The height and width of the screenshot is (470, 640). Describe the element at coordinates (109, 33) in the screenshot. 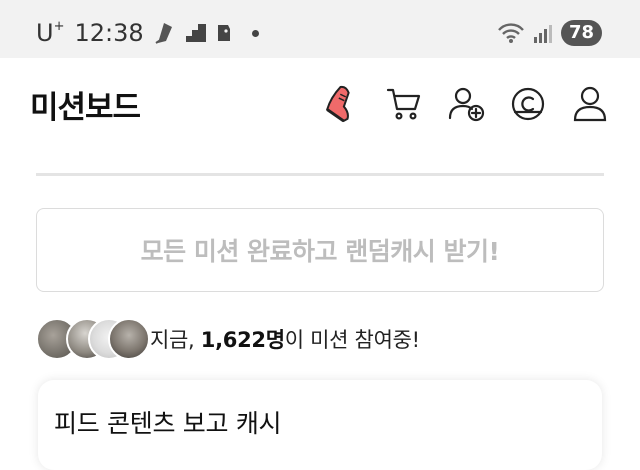

I see `status-time: 12:38` at that location.